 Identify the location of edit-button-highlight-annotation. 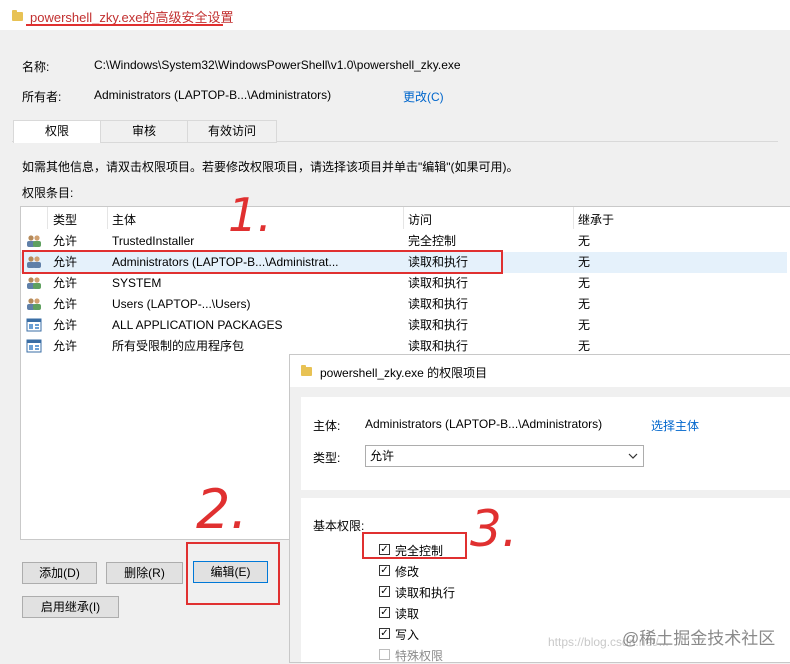
(233, 573).